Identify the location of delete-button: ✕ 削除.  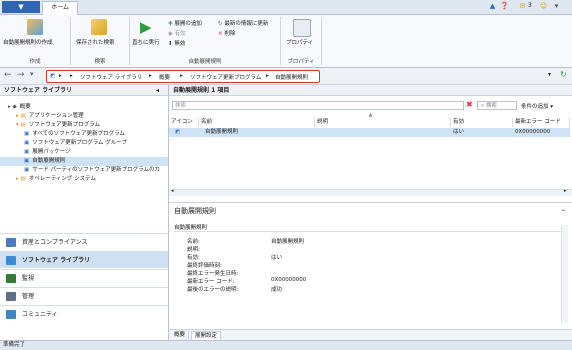
(226, 33).